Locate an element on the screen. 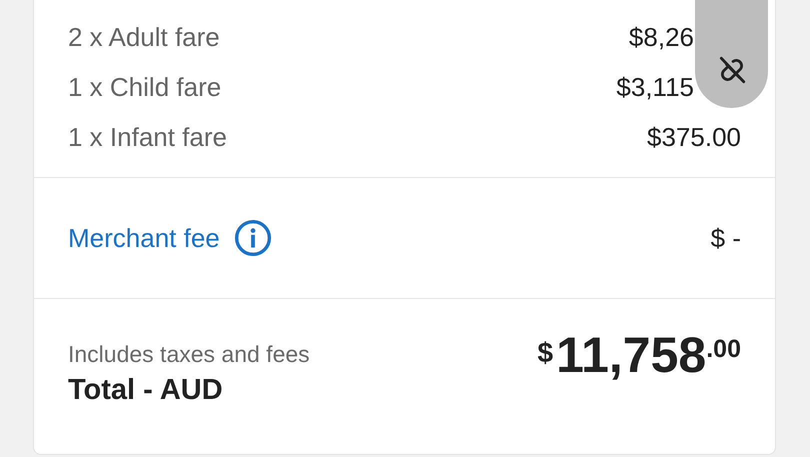  fare-amount: $8,26 is located at coordinates (661, 37).